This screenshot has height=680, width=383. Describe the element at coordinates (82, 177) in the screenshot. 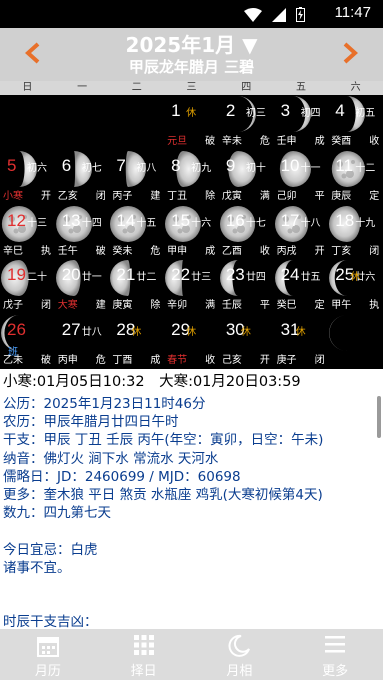

I see `calendar-day: 6 初七 乙亥 闭` at that location.